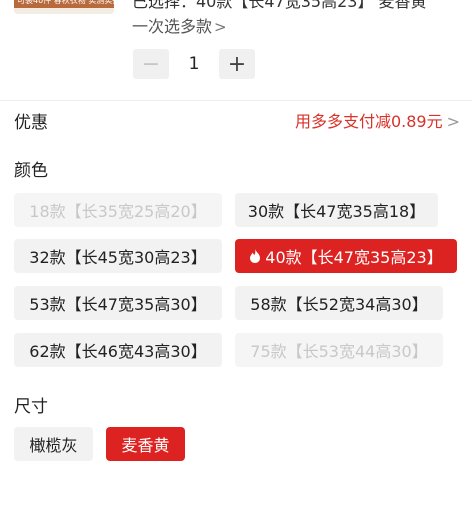 Image resolution: width=472 pixels, height=529 pixels. Describe the element at coordinates (31, 407) in the screenshot. I see `size-section-title: 尺寸` at that location.